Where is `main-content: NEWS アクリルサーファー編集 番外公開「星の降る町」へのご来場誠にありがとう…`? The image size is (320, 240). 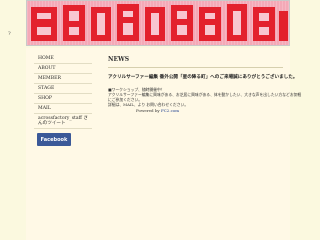 main-content: NEWS アクリルサーファー編集 番外公開「星の降る町」へのご来場誠にありがとう… is located at coordinates (204, 84).